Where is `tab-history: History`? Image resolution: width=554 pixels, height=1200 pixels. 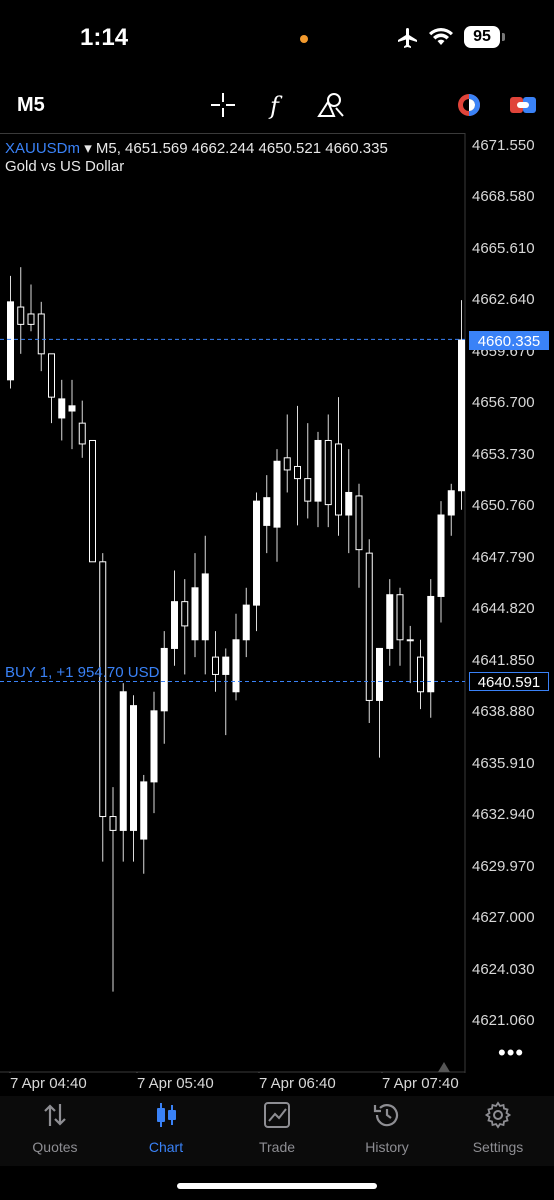 tab-history: History is located at coordinates (387, 1127).